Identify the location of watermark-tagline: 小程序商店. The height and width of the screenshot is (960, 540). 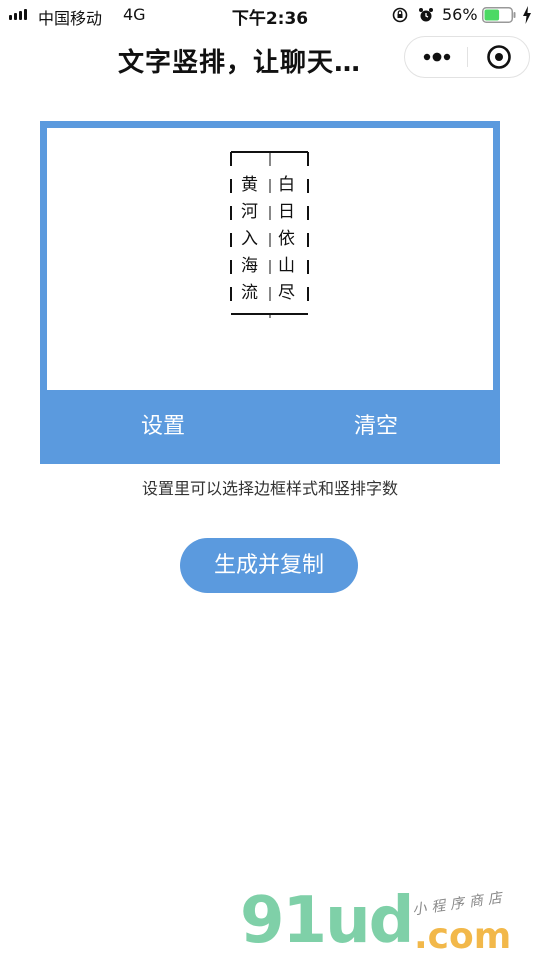
(459, 904).